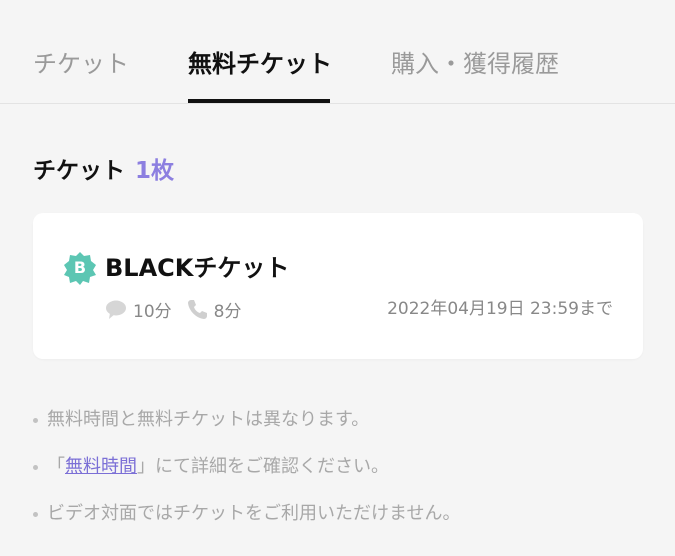 This screenshot has height=556, width=675. What do you see at coordinates (260, 75) in the screenshot?
I see `tab-free-tickets: 無料チケット` at bounding box center [260, 75].